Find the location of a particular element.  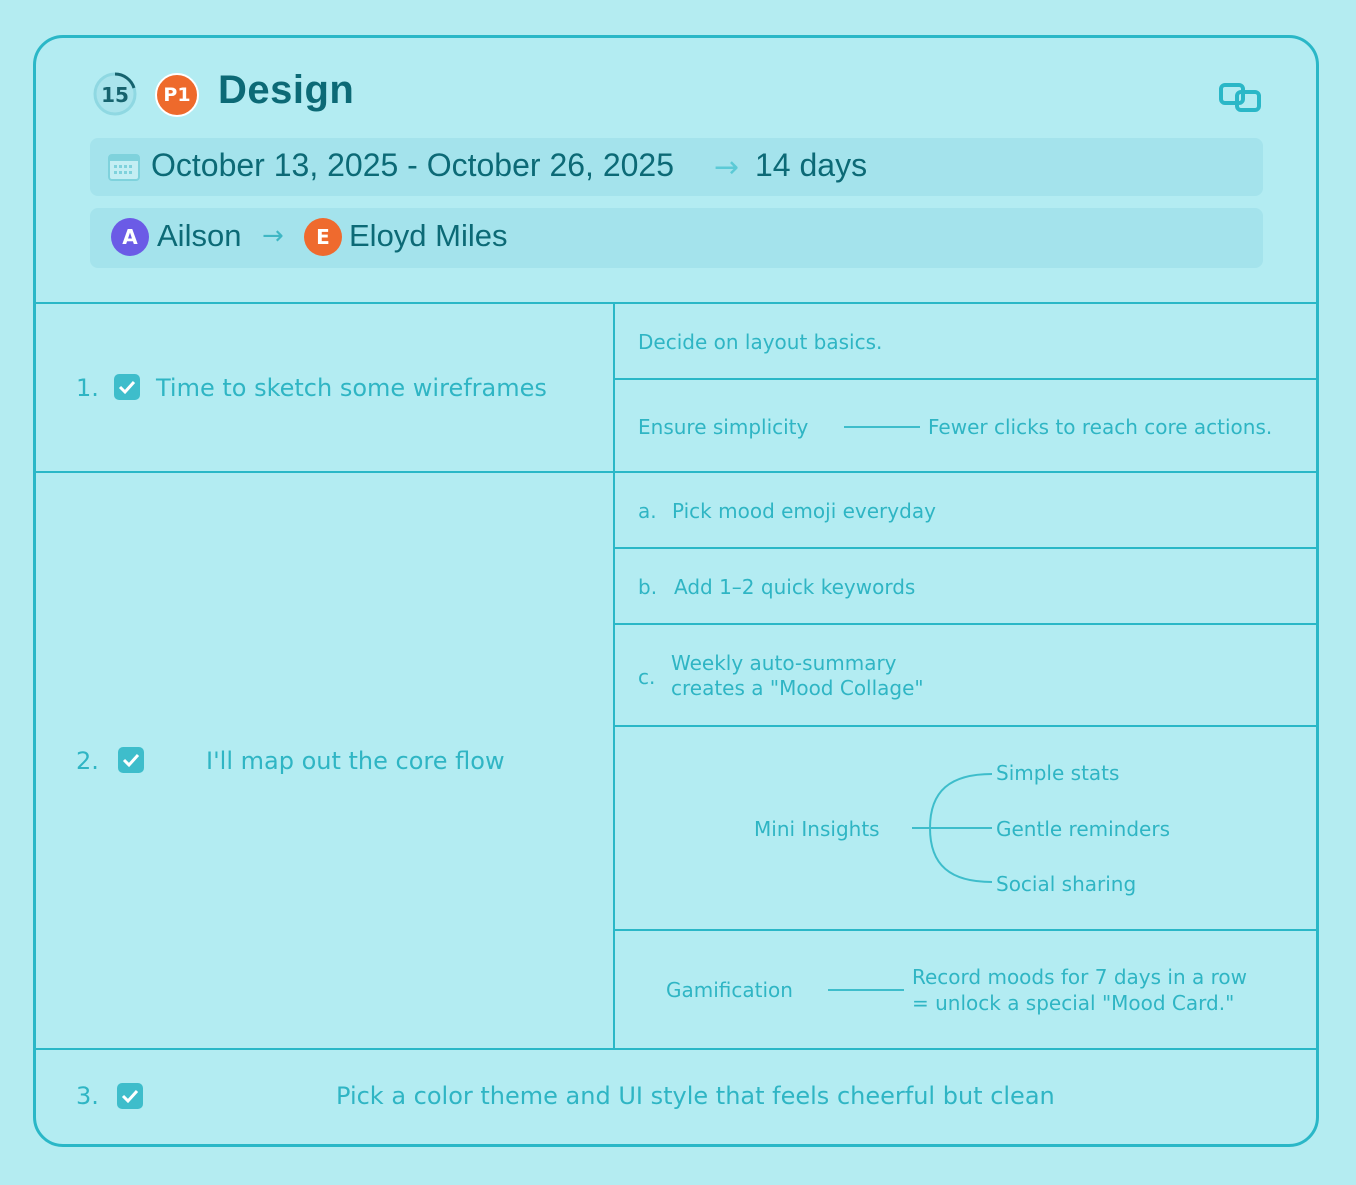

progress-counter: 15 is located at coordinates (115, 94).